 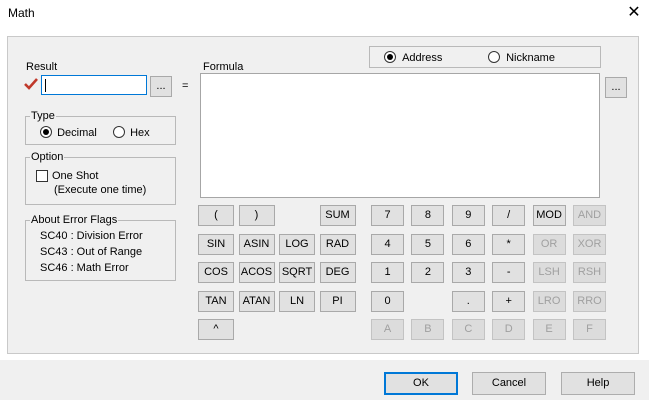 I want to click on formula-label: Formula, so click(x=223, y=67).